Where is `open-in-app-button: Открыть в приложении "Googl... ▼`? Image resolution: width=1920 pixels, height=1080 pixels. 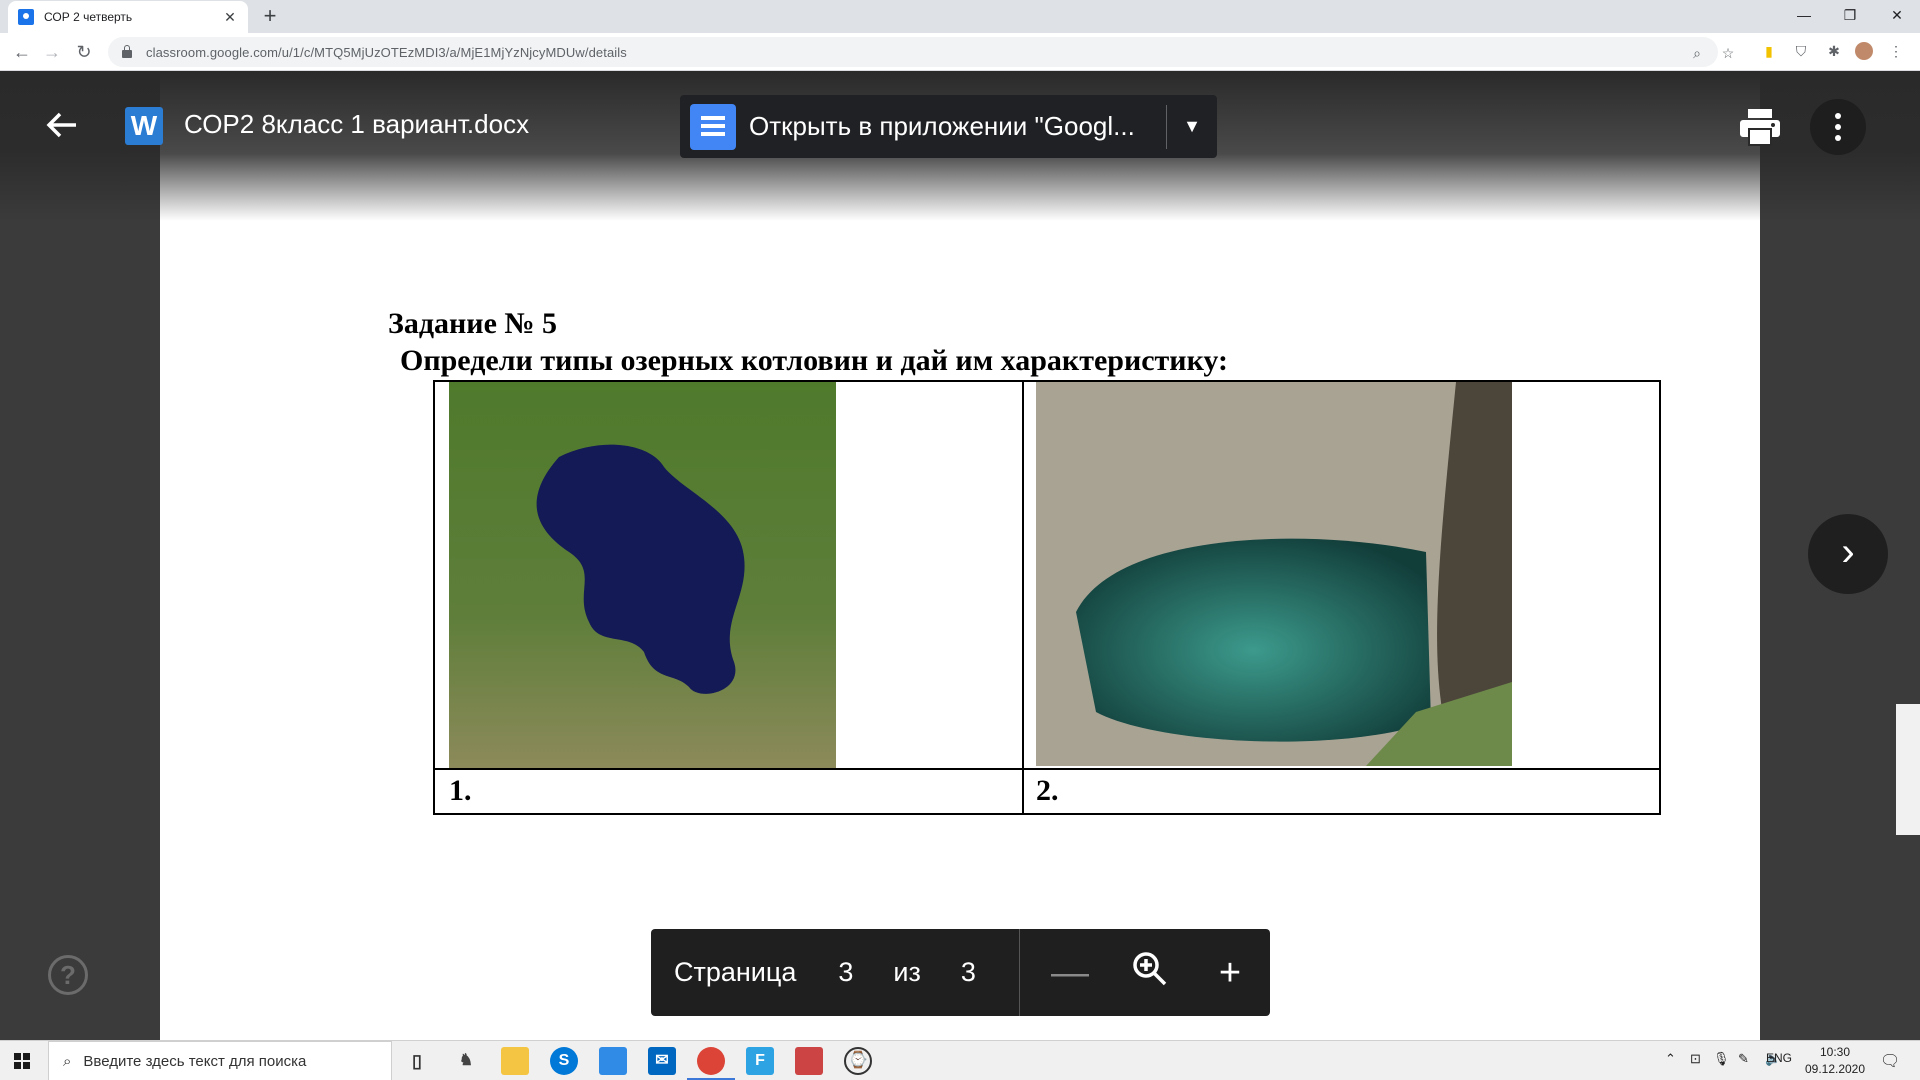
open-in-app-button: Открыть в приложении "Googl... ▼ is located at coordinates (948, 126).